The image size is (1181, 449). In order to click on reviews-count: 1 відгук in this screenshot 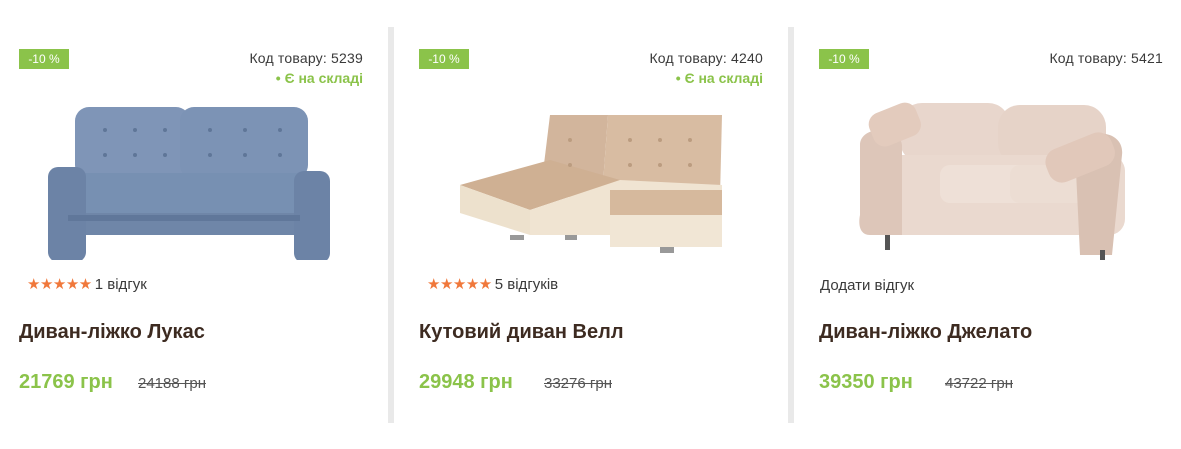, I will do `click(121, 284)`.